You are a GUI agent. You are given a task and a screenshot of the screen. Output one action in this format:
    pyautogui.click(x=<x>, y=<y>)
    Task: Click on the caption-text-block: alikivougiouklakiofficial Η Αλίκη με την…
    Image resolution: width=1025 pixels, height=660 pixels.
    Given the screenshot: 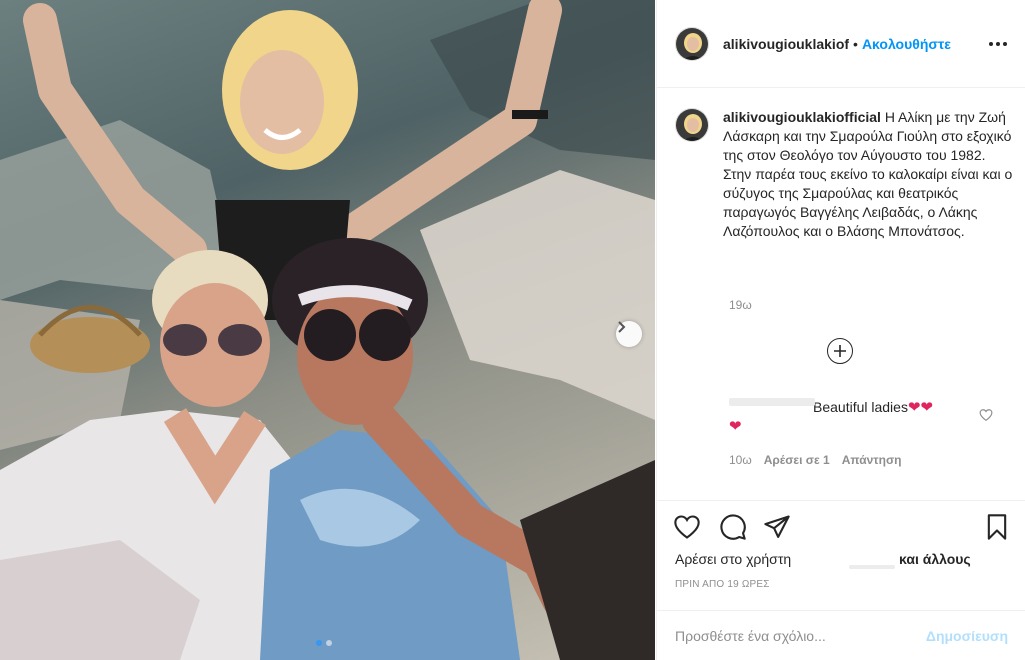 What is the action you would take?
    pyautogui.click(x=869, y=174)
    